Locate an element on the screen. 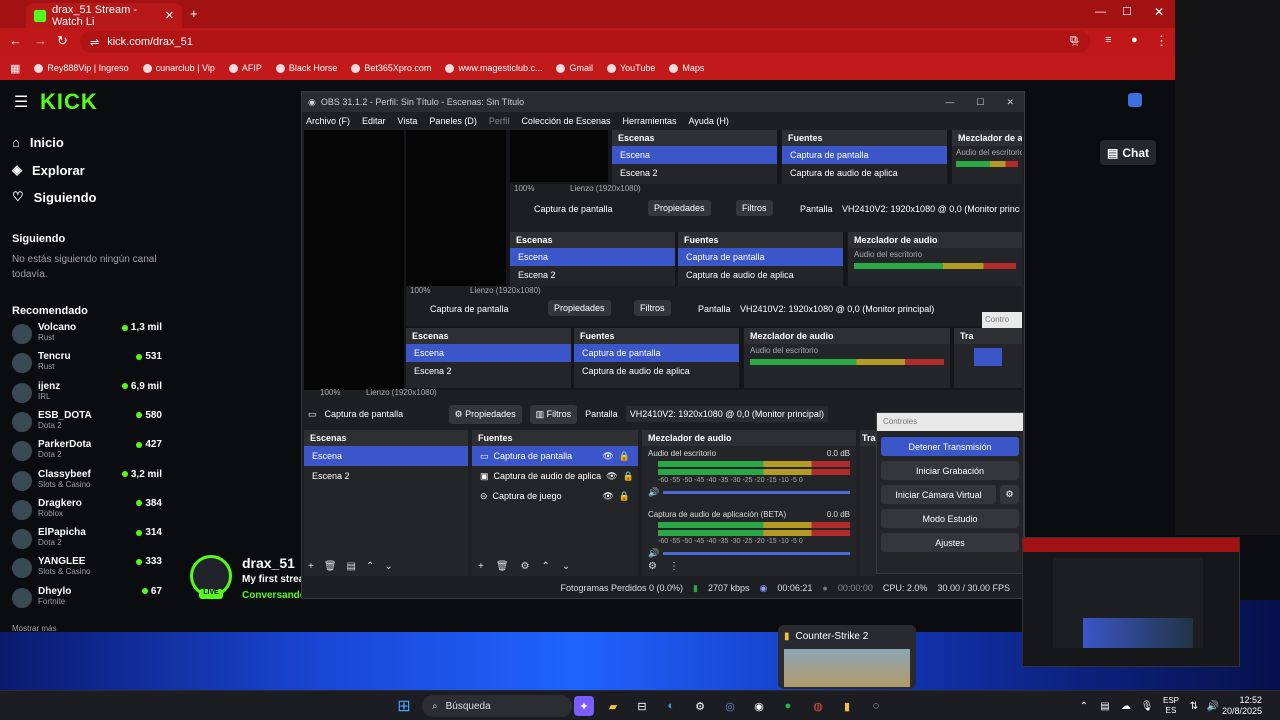 This screenshot has height=720, width=1280. mixer-menu-icon: ⋮ is located at coordinates (674, 566).